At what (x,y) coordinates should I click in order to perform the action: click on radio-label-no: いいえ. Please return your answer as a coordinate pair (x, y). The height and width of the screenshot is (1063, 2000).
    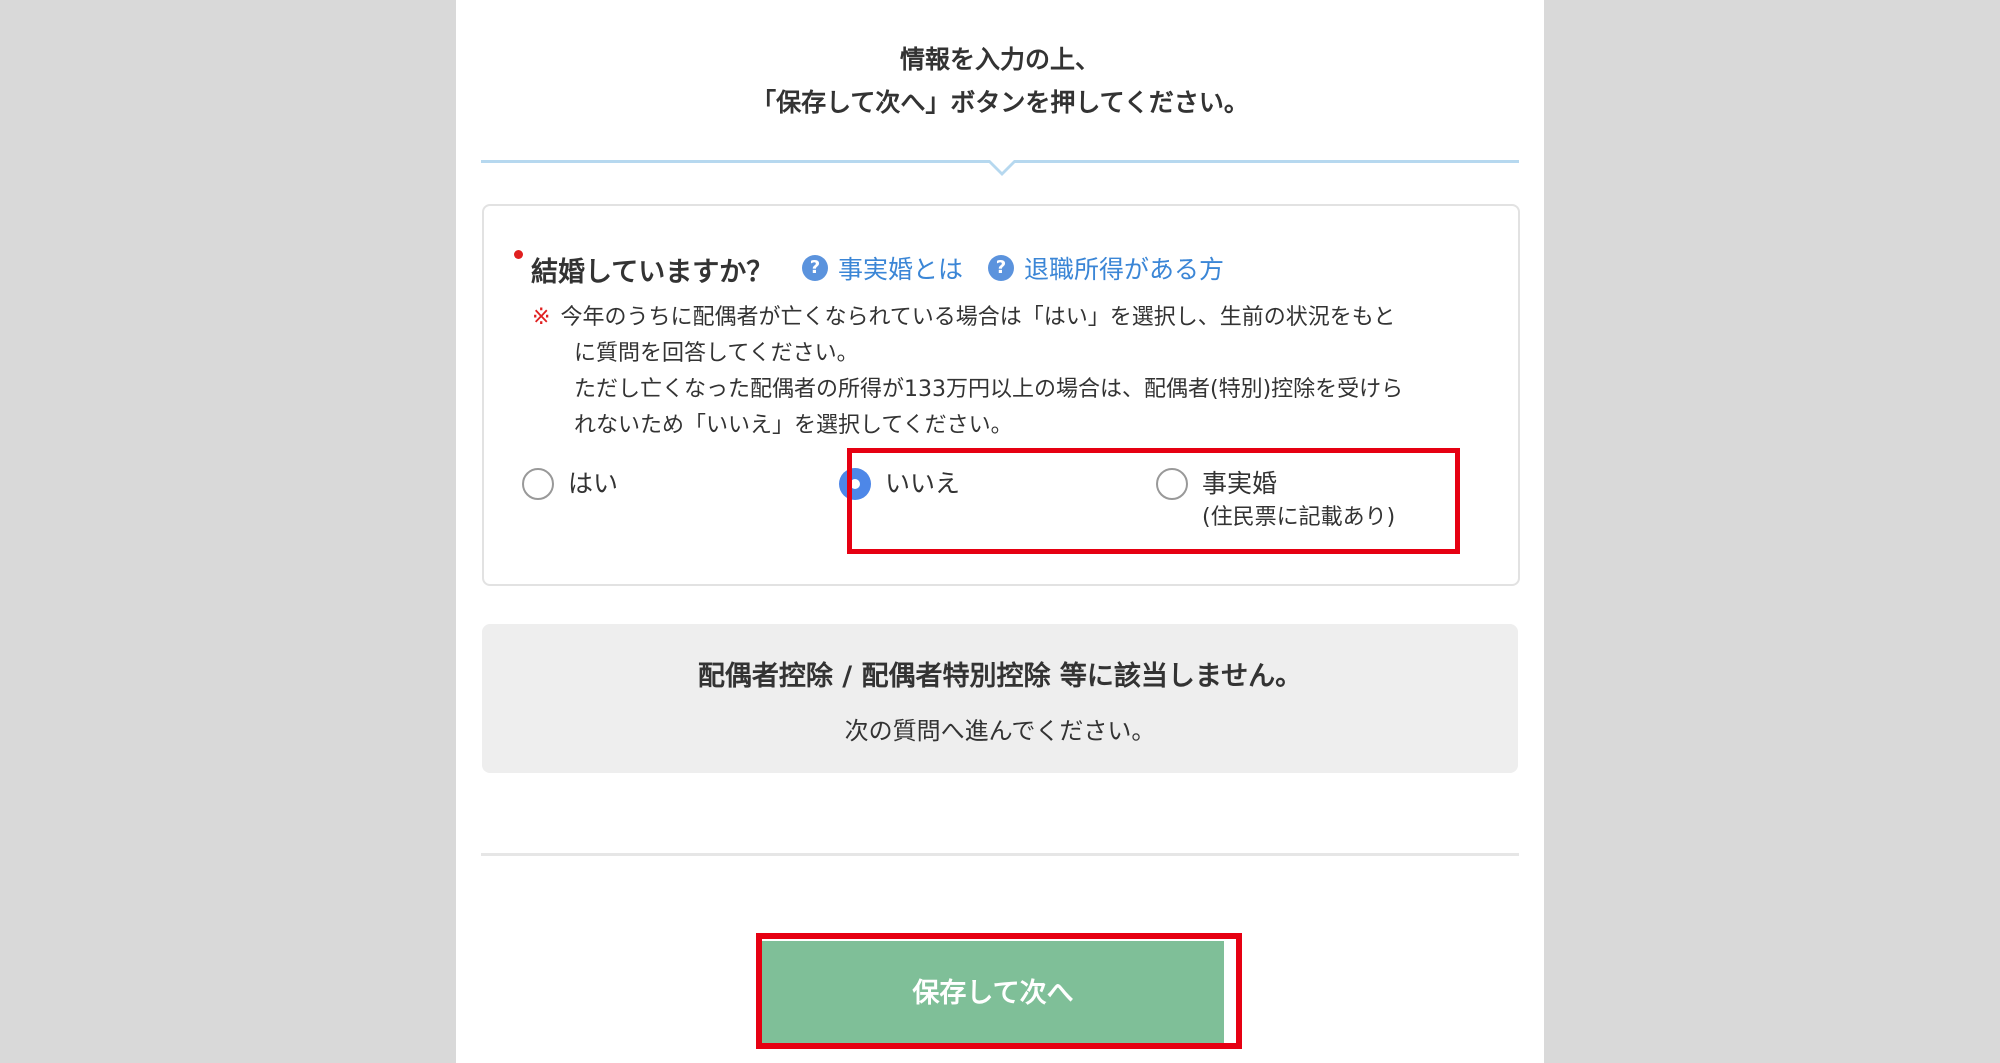
    Looking at the image, I should click on (923, 483).